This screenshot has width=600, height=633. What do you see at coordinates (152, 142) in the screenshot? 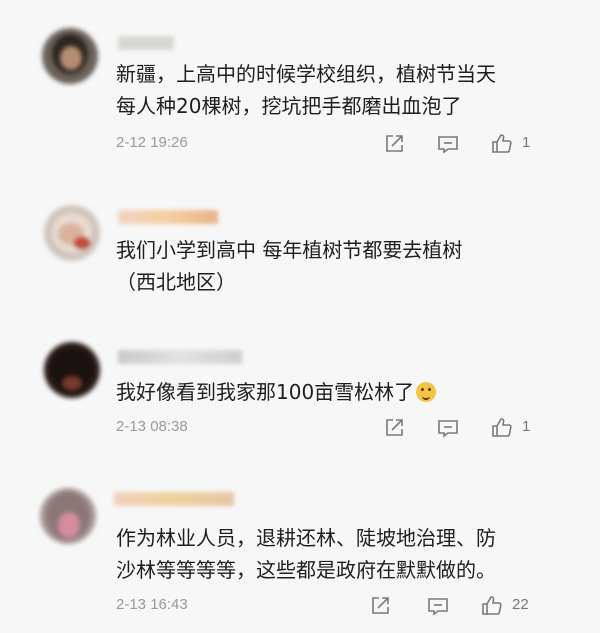
I see `comment-time: 2-12 19:26` at bounding box center [152, 142].